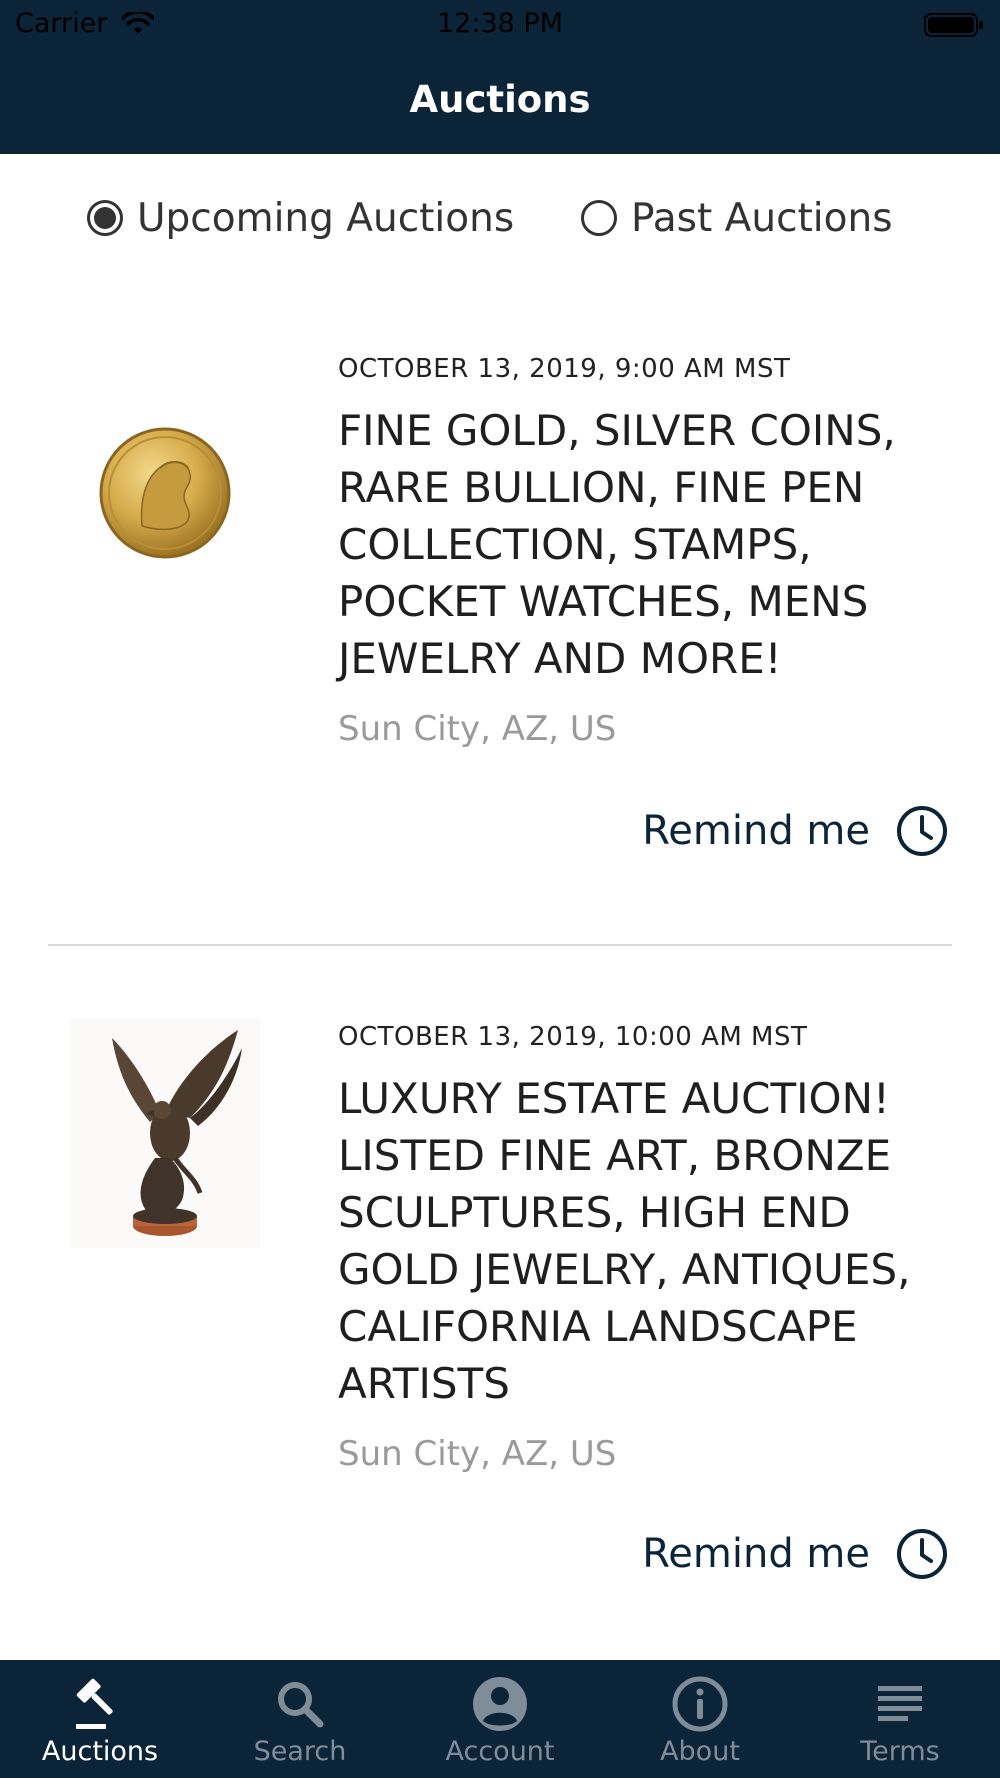 The width and height of the screenshot is (1000, 1778). Describe the element at coordinates (500, 945) in the screenshot. I see `list-divider` at that location.